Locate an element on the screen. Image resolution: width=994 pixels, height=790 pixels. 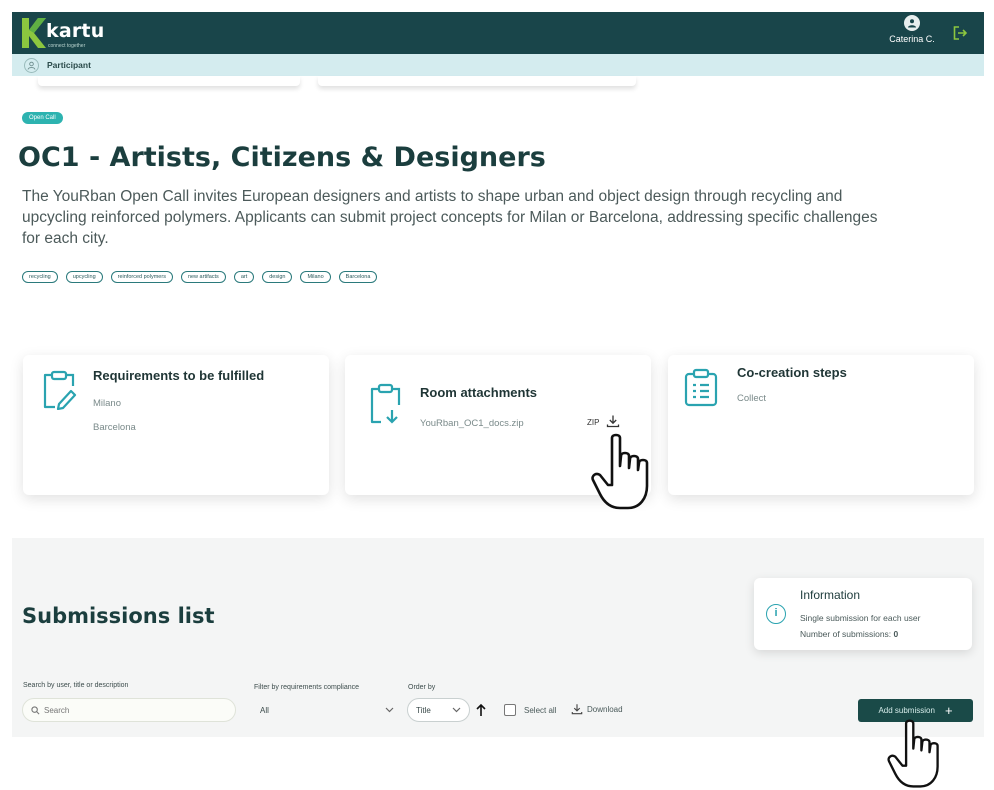
logout-icon is located at coordinates (960, 33).